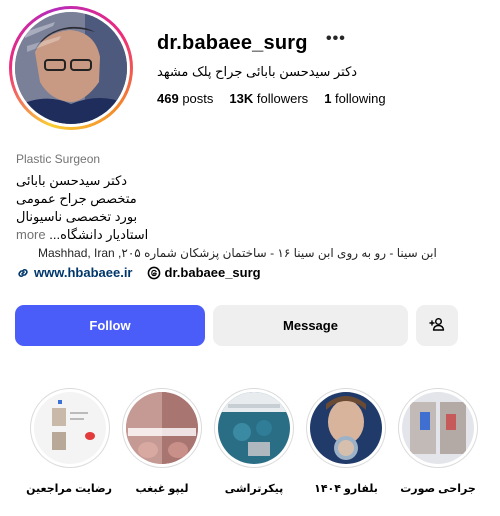 The height and width of the screenshot is (516, 500). I want to click on website-link: www.hbabaee.ir, so click(74, 272).